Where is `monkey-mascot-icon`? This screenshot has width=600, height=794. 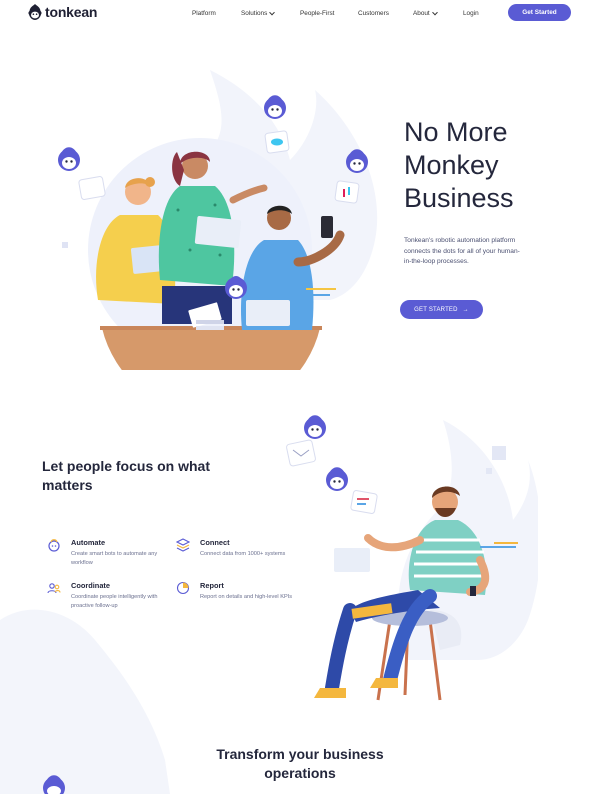 monkey-mascot-icon is located at coordinates (54, 784).